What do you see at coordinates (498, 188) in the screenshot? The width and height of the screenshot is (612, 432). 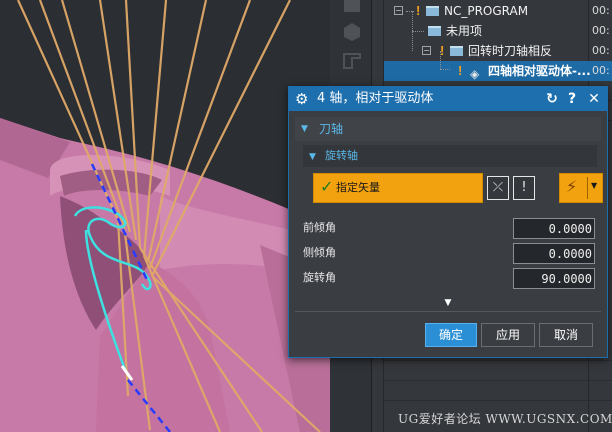 I see `vector-dialog-icon: ⤫` at bounding box center [498, 188].